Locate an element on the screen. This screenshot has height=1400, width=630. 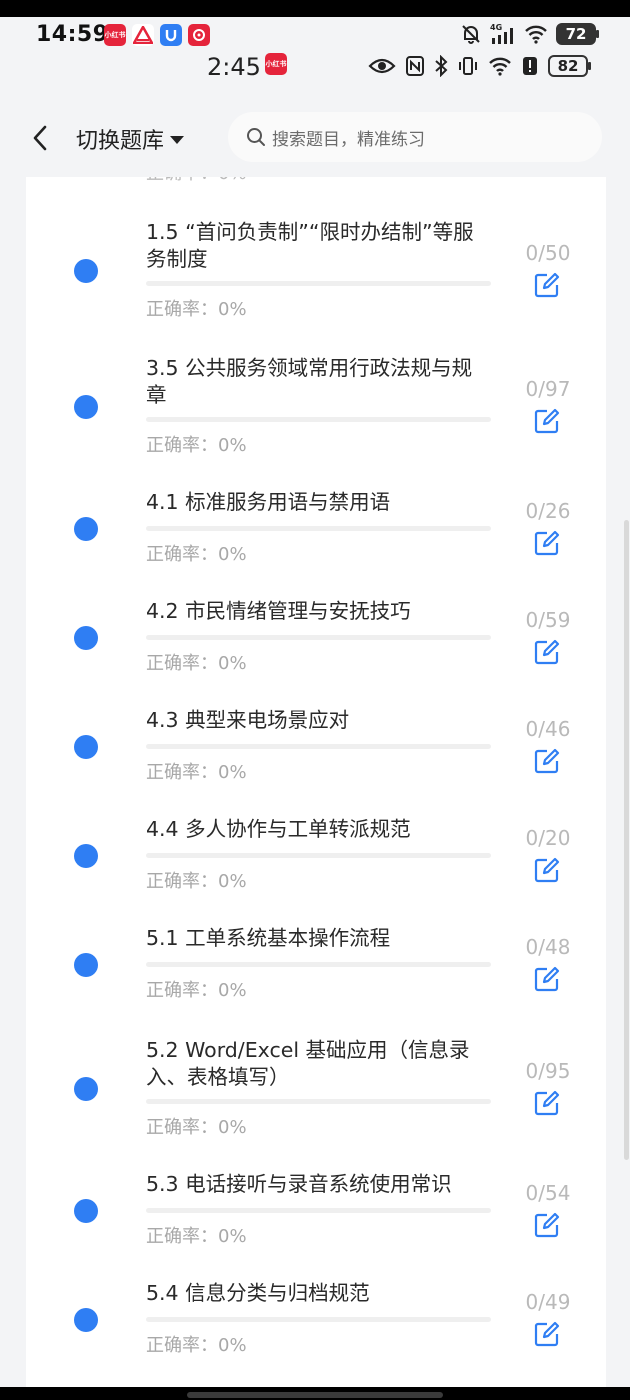
app-icon-label-secondary: 小红书 is located at coordinates (276, 64).